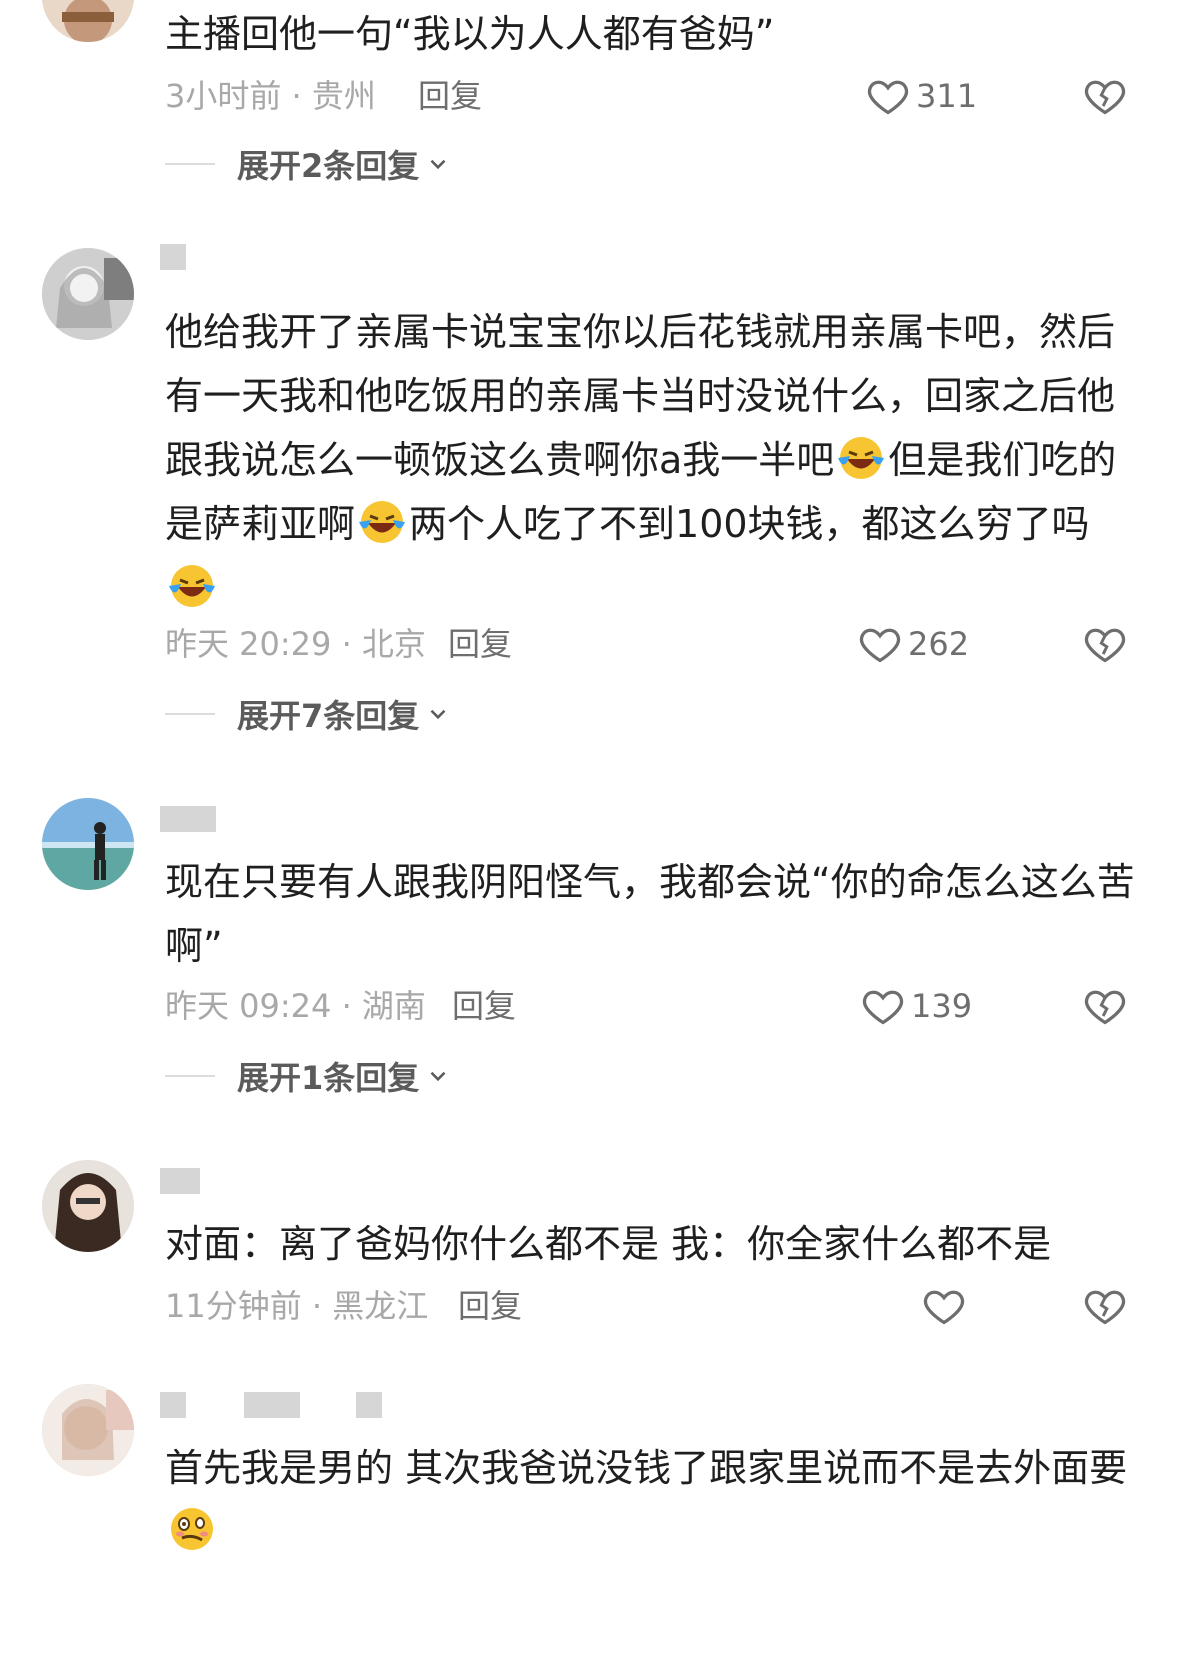 The height and width of the screenshot is (1663, 1179). What do you see at coordinates (939, 644) in the screenshot?
I see `like-count: 262` at bounding box center [939, 644].